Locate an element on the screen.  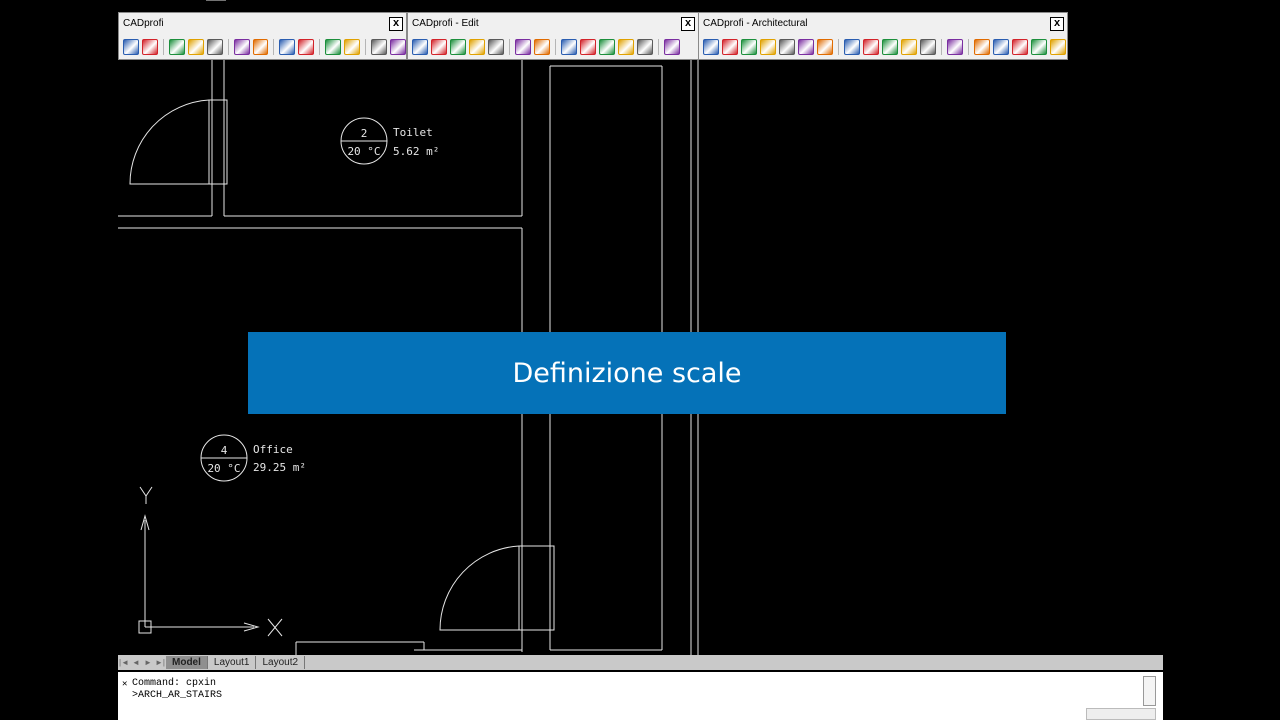
stairs-icon is located at coordinates (768, 47).